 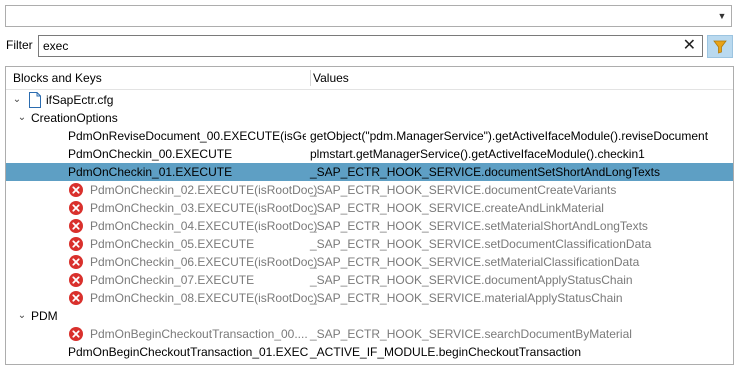 What do you see at coordinates (57, 78) in the screenshot?
I see `column-header-keys: Blocks and Keys` at bounding box center [57, 78].